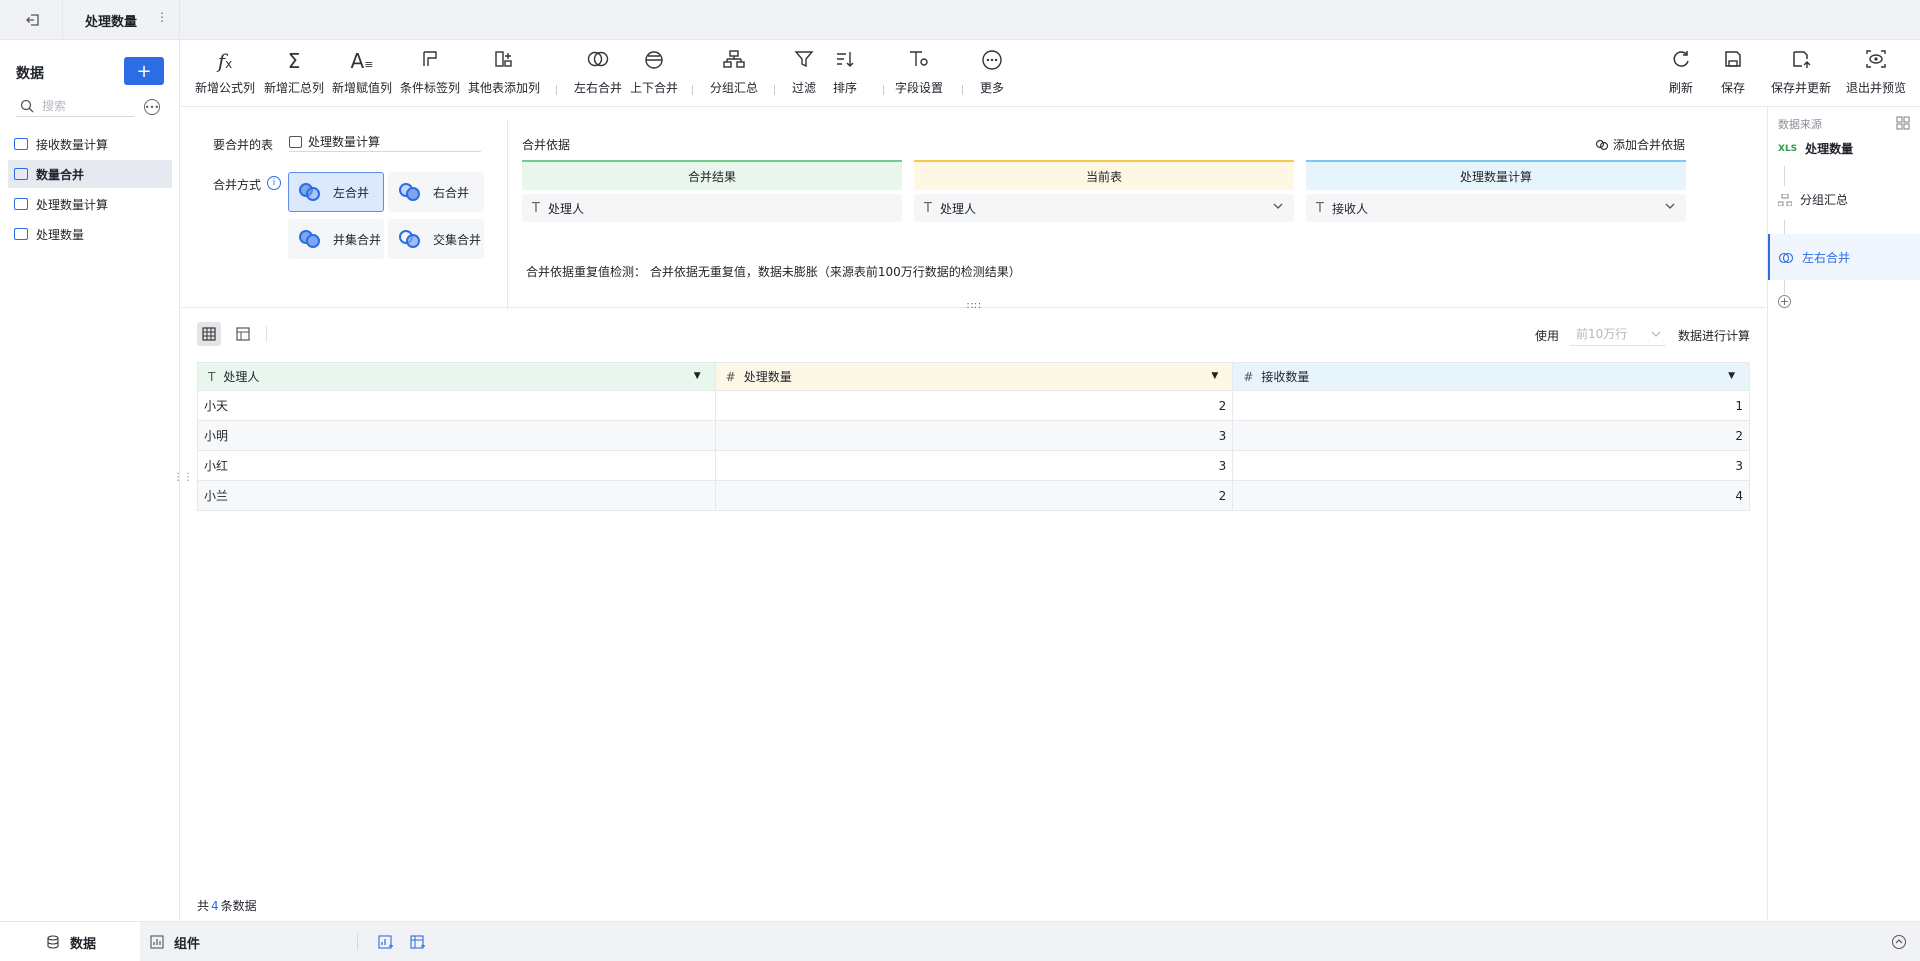 The width and height of the screenshot is (1920, 961). I want to click on step-source: XLS 处理数量, so click(1815, 148).